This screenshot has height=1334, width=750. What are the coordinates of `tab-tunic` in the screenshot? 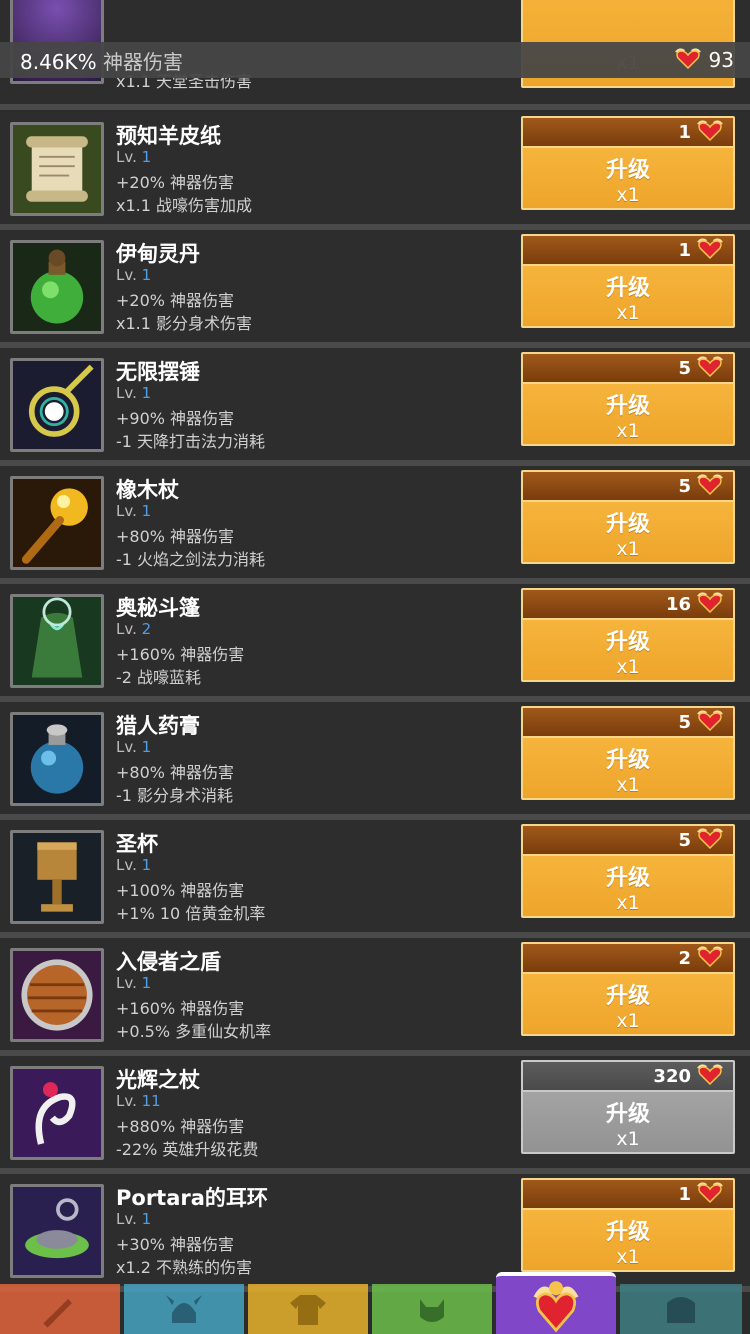 It's located at (308, 1309).